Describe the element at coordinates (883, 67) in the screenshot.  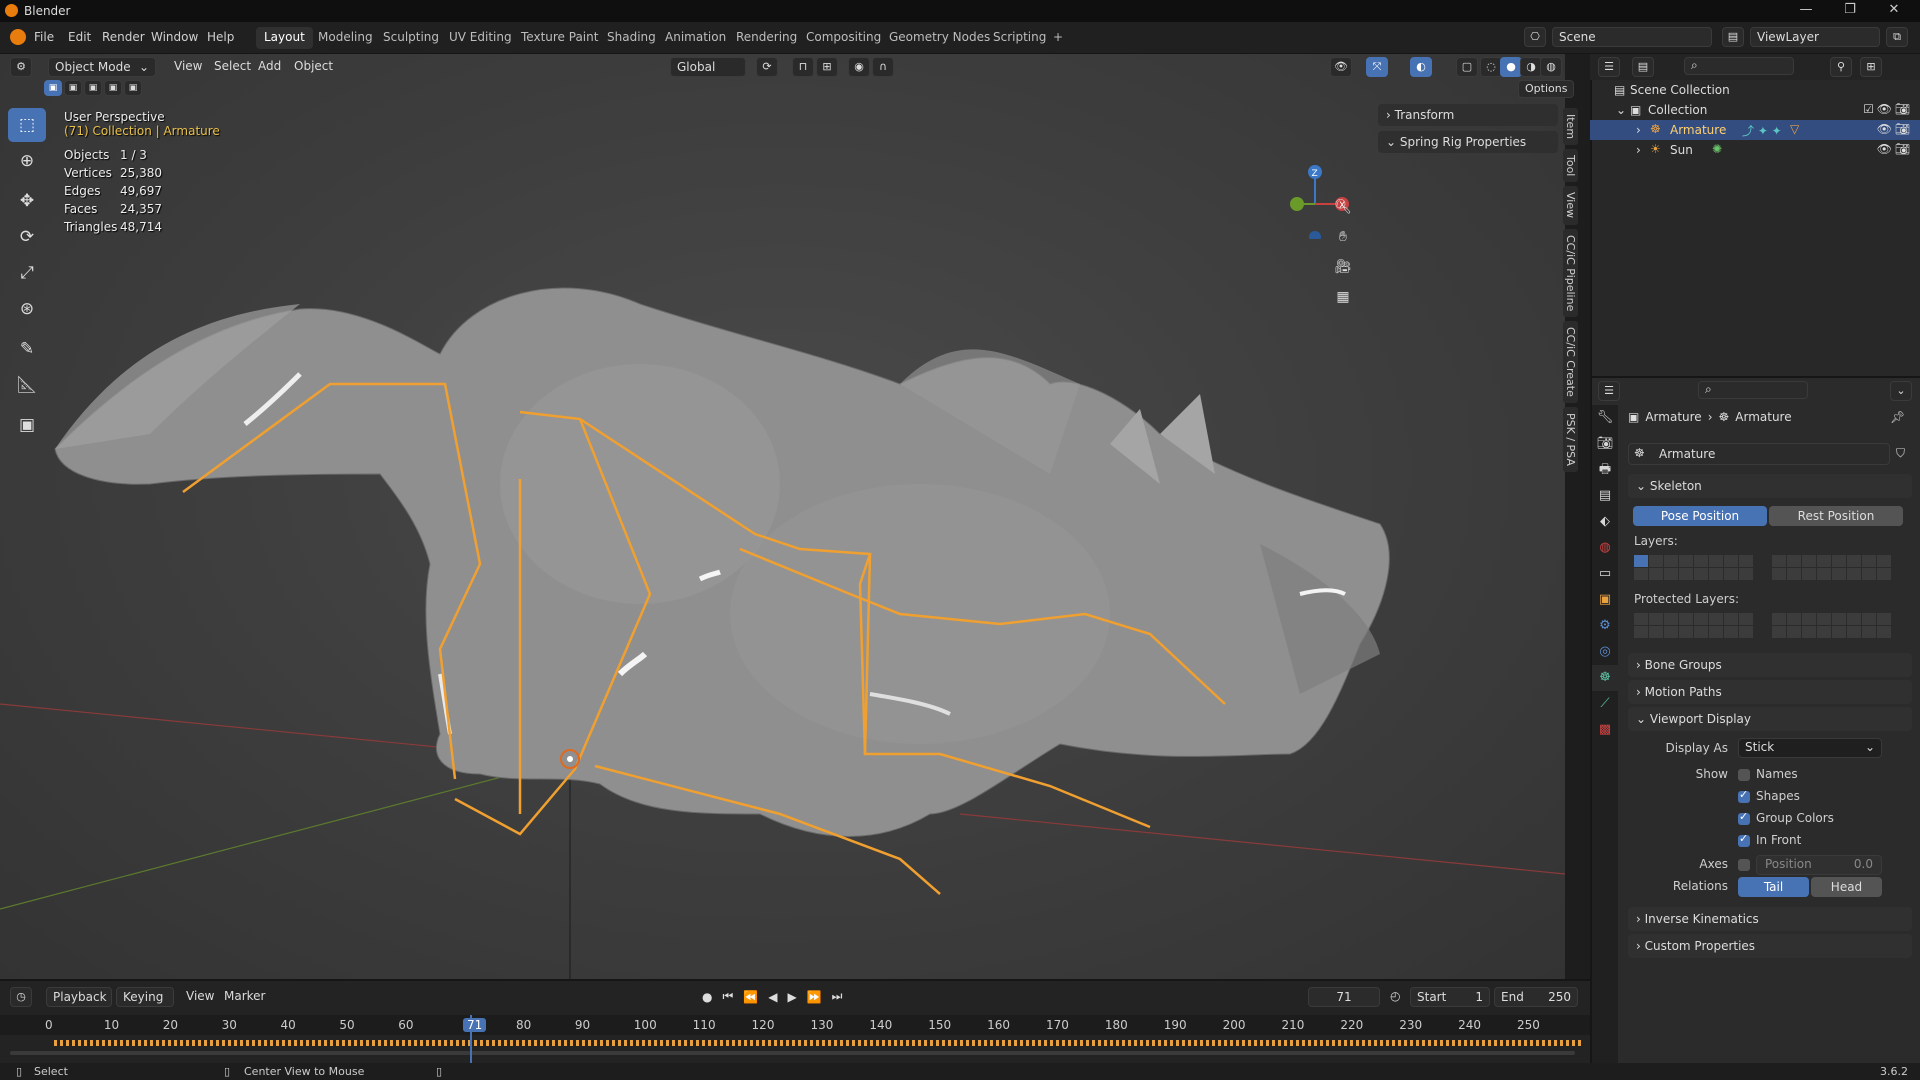
I see `falloff-icon: ∩` at that location.